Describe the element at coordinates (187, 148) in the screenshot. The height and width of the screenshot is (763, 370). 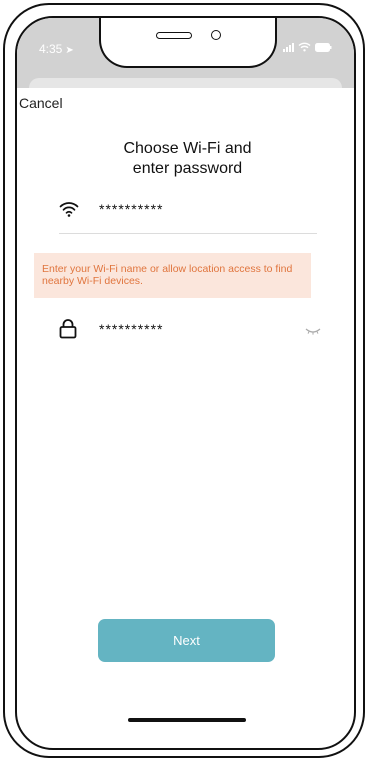
I see `title-line-1: Choose Wi-Fi and` at that location.